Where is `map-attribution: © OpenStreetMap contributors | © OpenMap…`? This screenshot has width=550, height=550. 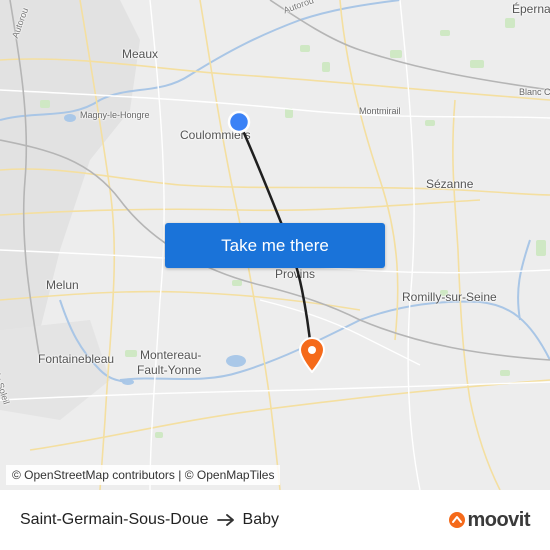
map-attribution: © OpenStreetMap contributors | © OpenMap… is located at coordinates (143, 475).